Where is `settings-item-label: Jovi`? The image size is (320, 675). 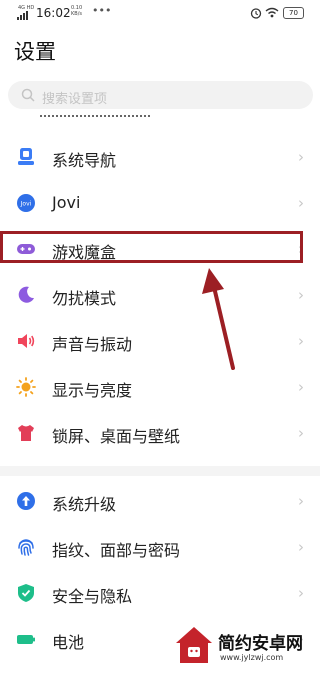
settings-item-label: Jovi is located at coordinates (66, 202).